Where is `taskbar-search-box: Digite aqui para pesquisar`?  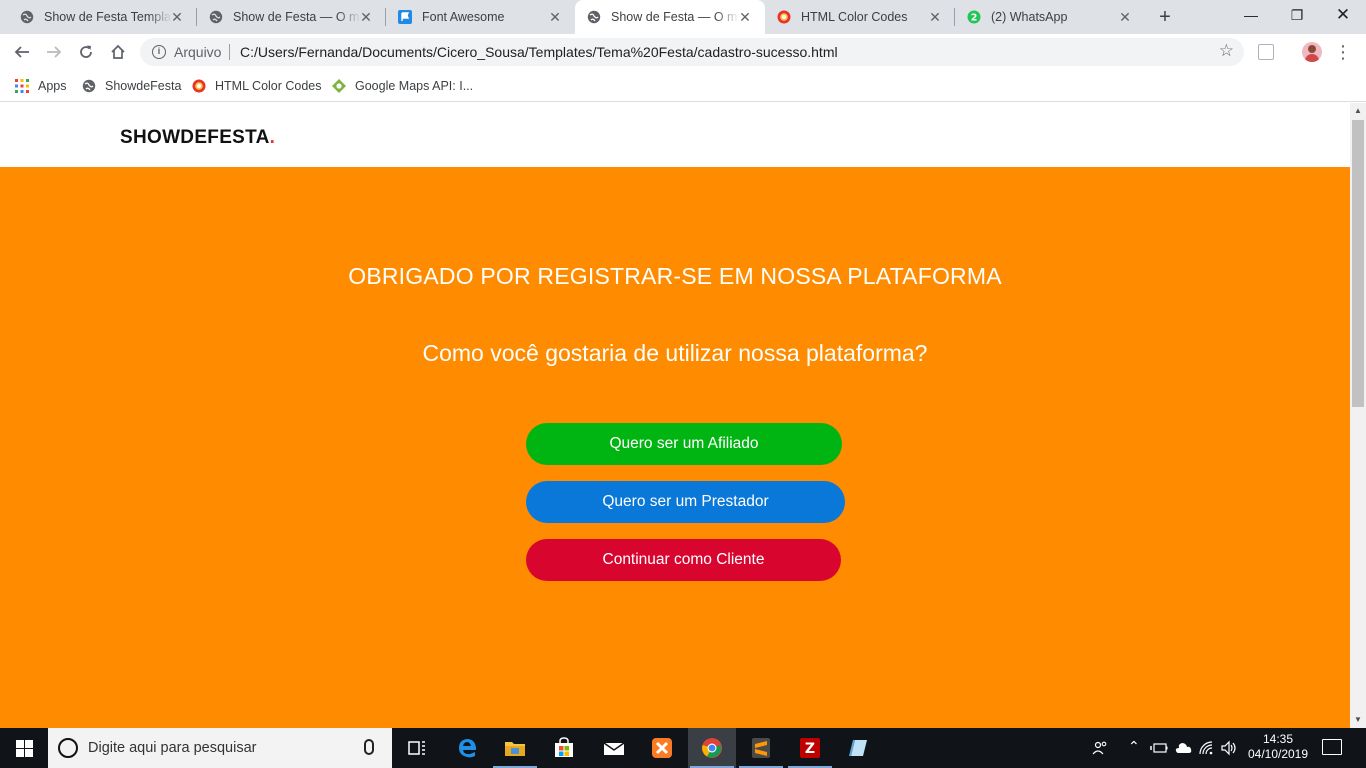 taskbar-search-box: Digite aqui para pesquisar is located at coordinates (220, 748).